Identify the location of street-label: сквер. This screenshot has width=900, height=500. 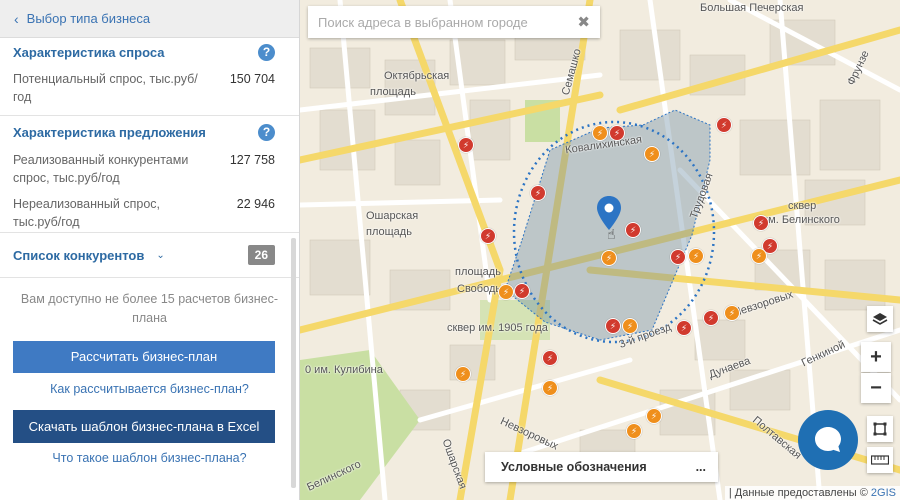
(802, 206).